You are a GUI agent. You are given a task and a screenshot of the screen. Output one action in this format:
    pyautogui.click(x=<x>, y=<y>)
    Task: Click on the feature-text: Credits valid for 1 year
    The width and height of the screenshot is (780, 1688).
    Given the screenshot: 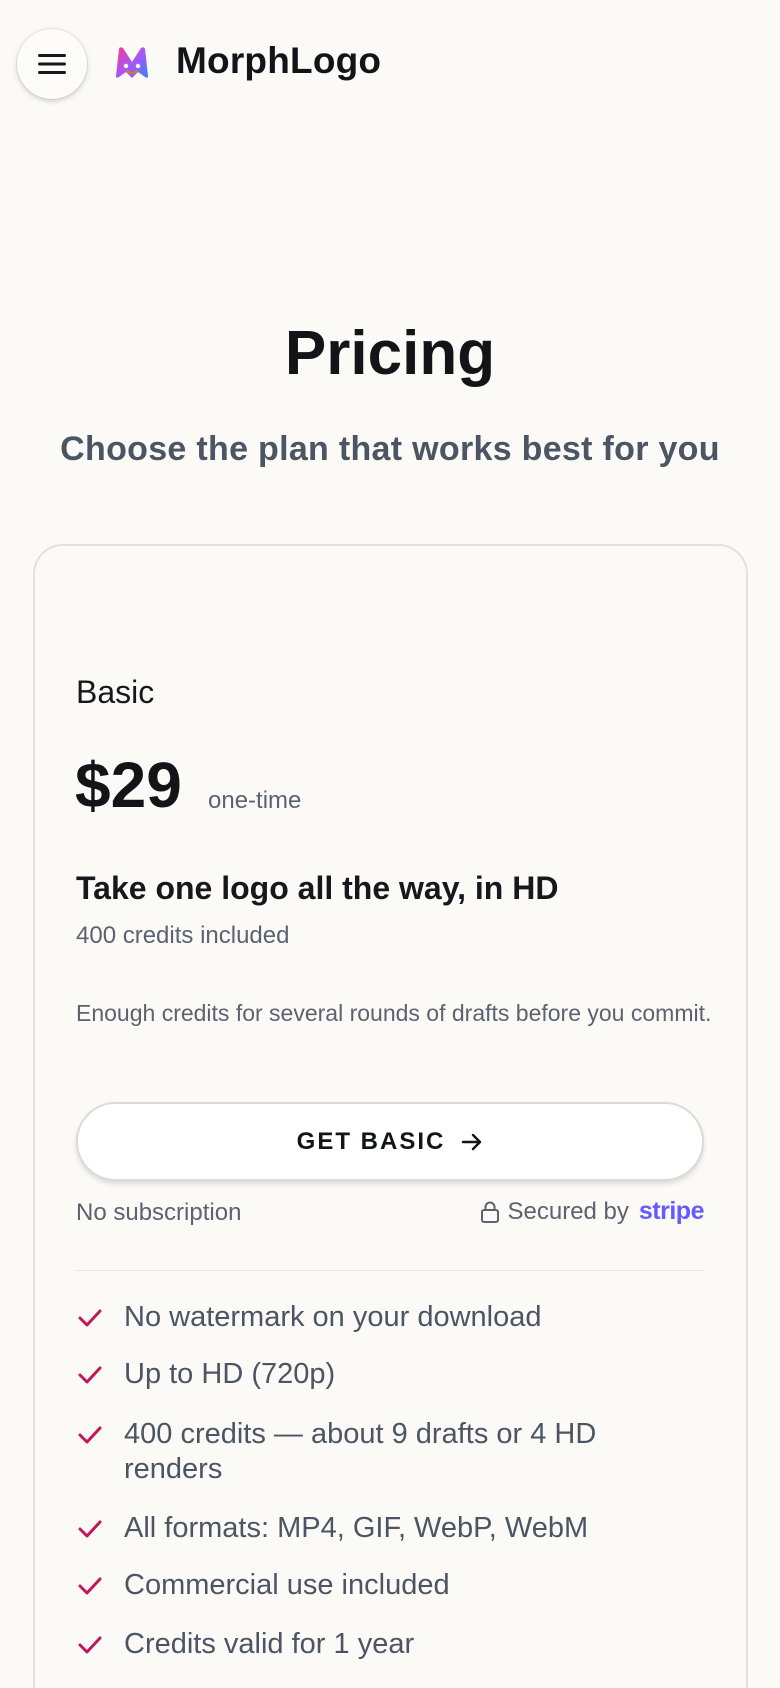 What is the action you would take?
    pyautogui.click(x=269, y=1644)
    